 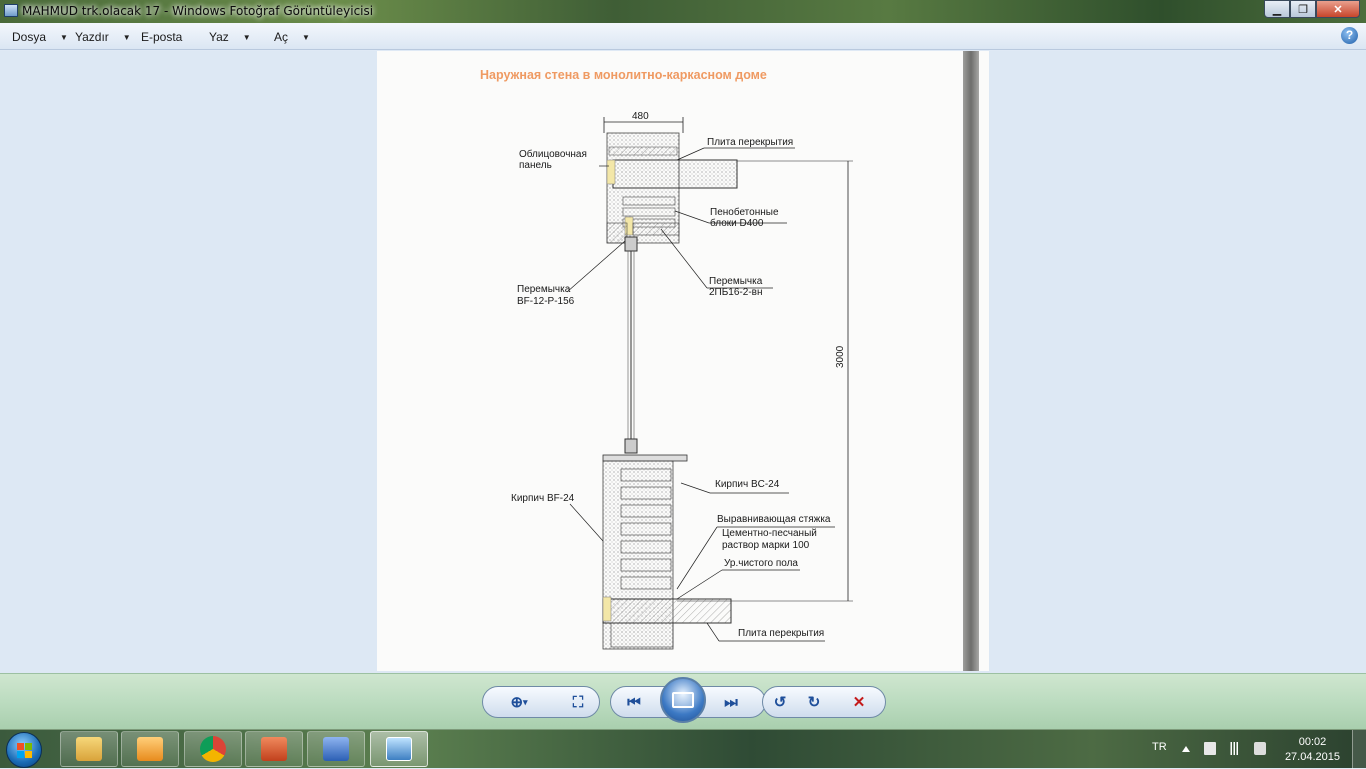 I want to click on zoom-button: ⊕ ▾, so click(x=519, y=702).